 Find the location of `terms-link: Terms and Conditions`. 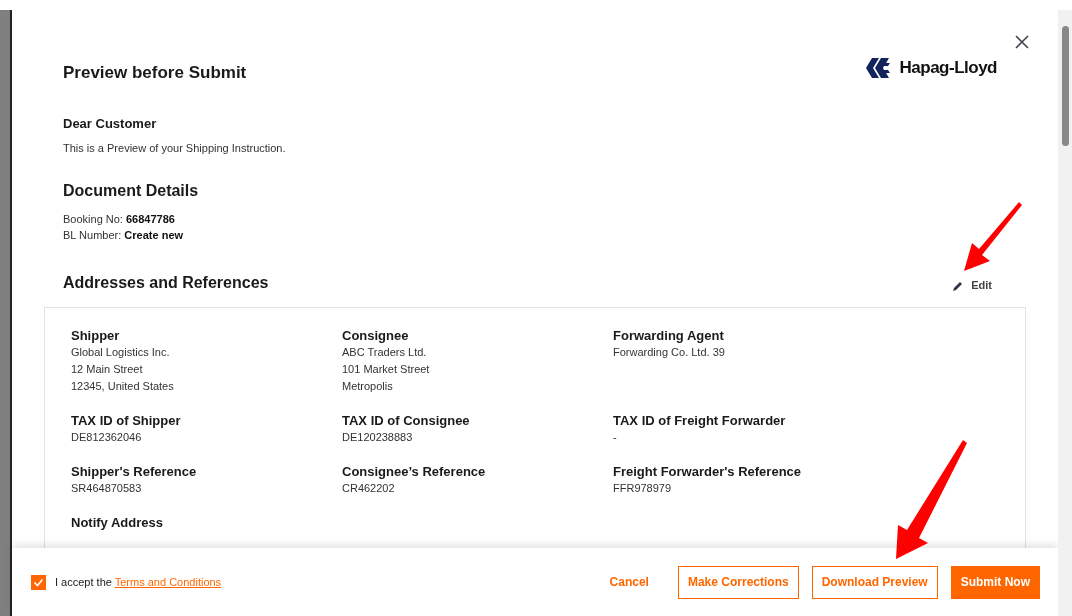

terms-link: Terms and Conditions is located at coordinates (168, 581).